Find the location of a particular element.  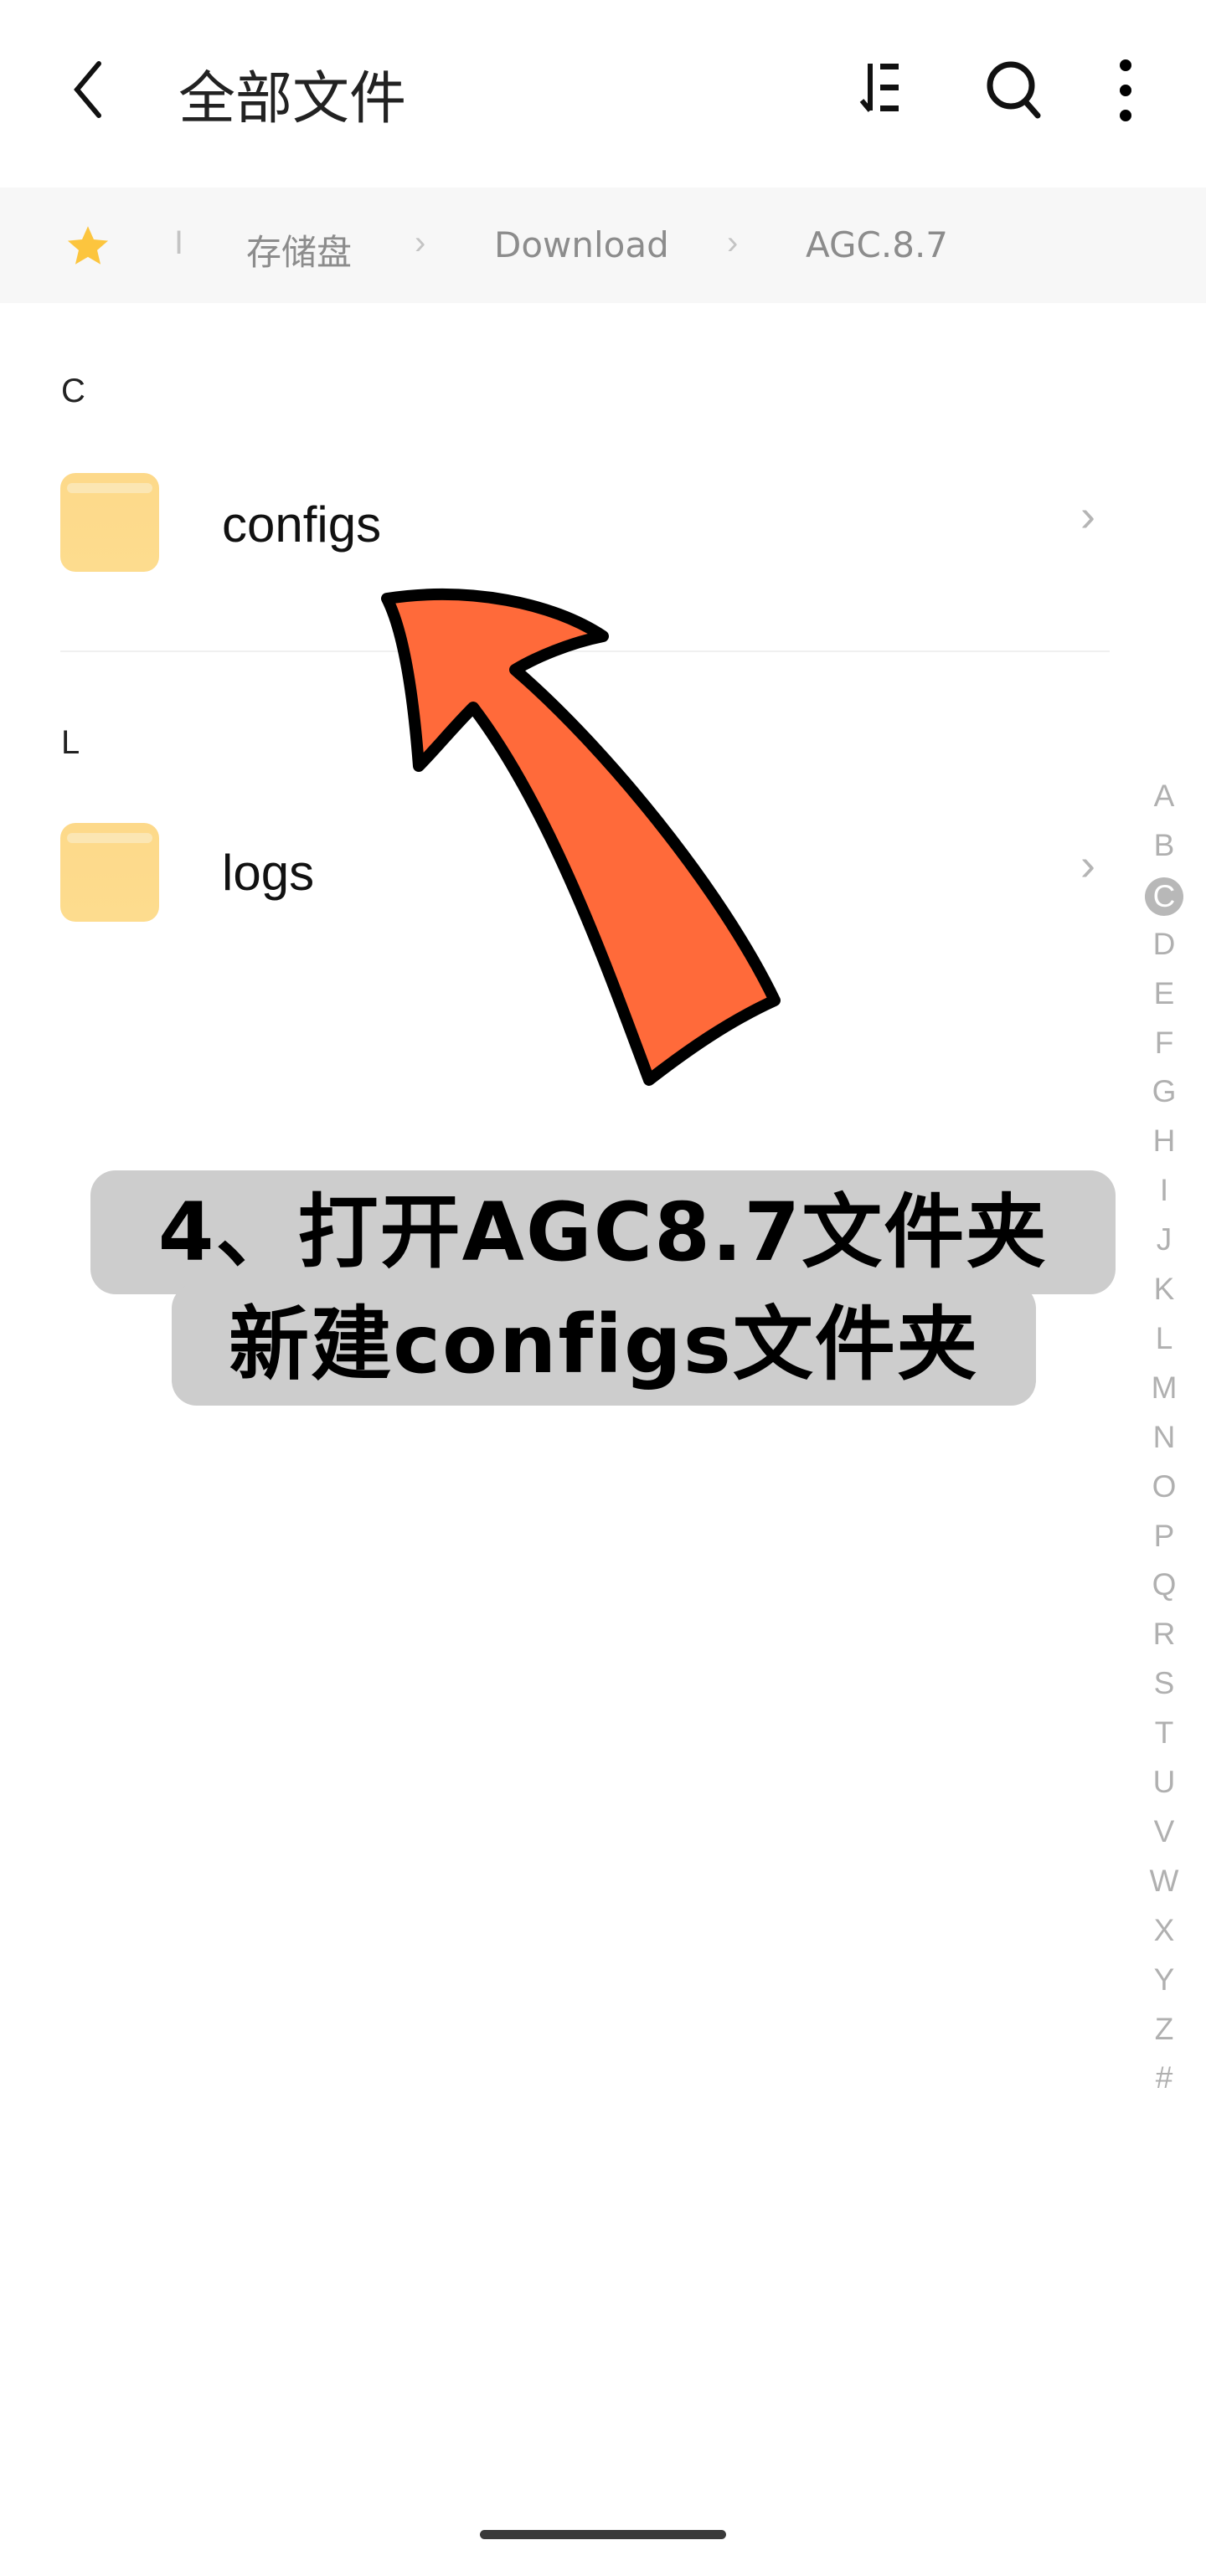

index-letter-j: J is located at coordinates (1164, 1239).